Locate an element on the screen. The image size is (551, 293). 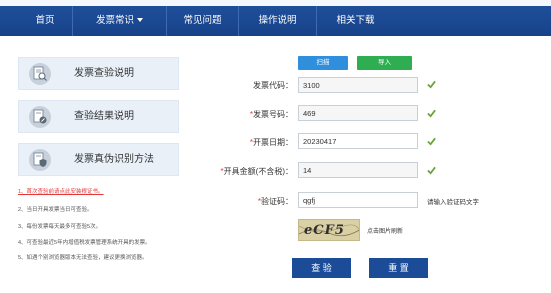
nav-item-label: 首页 is located at coordinates (45, 20).